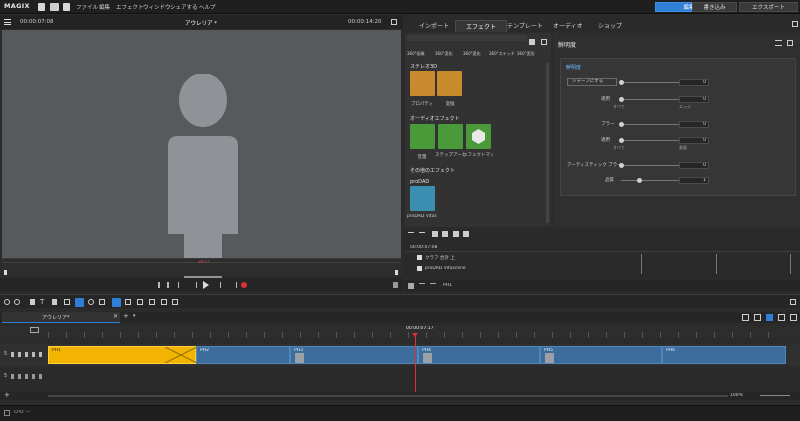 The width and height of the screenshot is (800, 421). What do you see at coordinates (795, 24) in the screenshot?
I see `tab-bar-maximize-icon` at bounding box center [795, 24].